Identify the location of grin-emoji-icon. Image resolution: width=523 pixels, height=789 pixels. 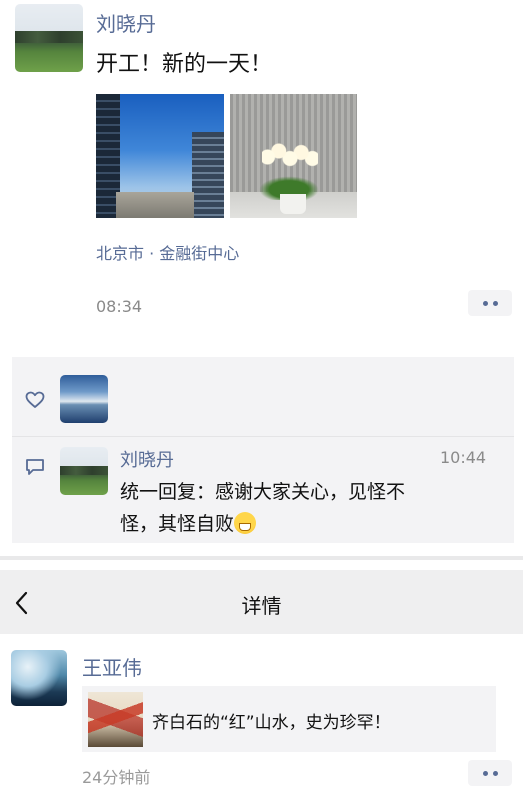
(245, 523).